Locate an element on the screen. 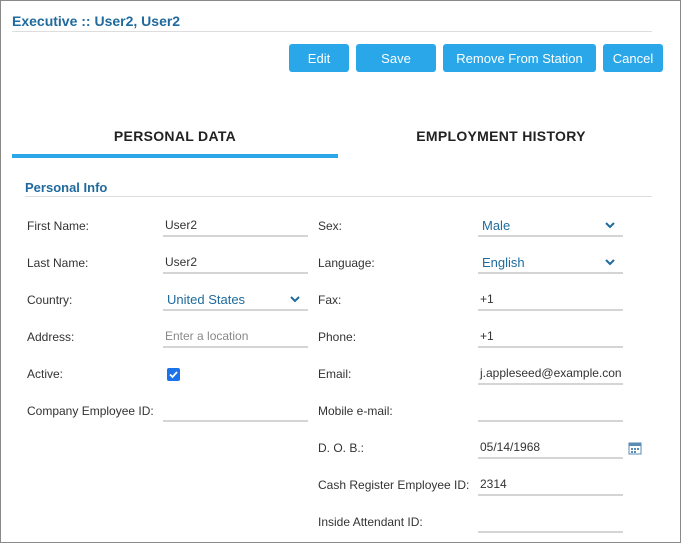 The image size is (681, 543). sex-label: Sex: is located at coordinates (330, 226).